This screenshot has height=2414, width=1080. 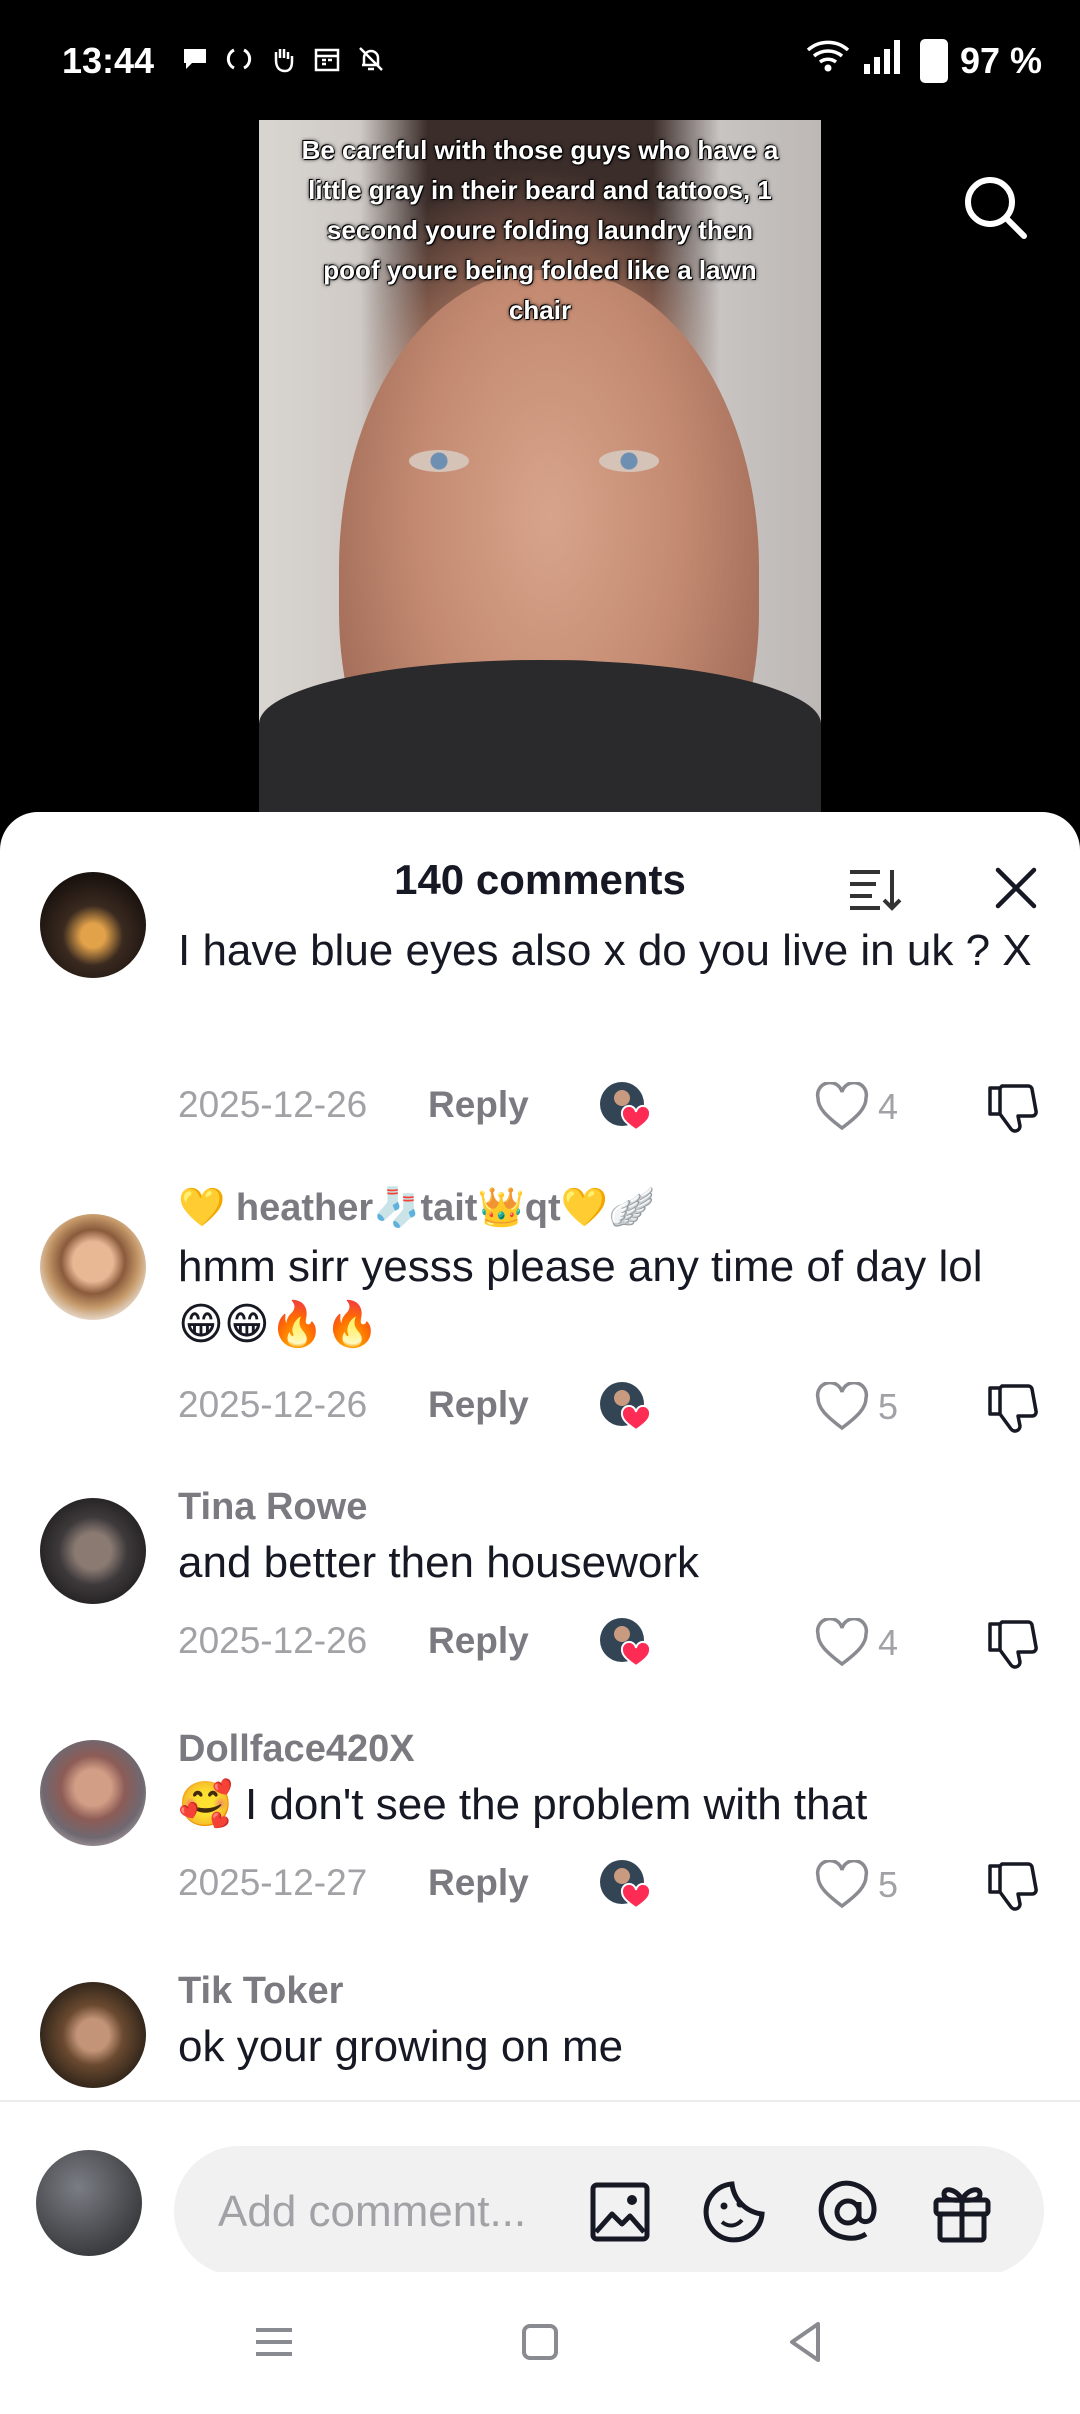 I want to click on home-icon, so click(x=540, y=2342).